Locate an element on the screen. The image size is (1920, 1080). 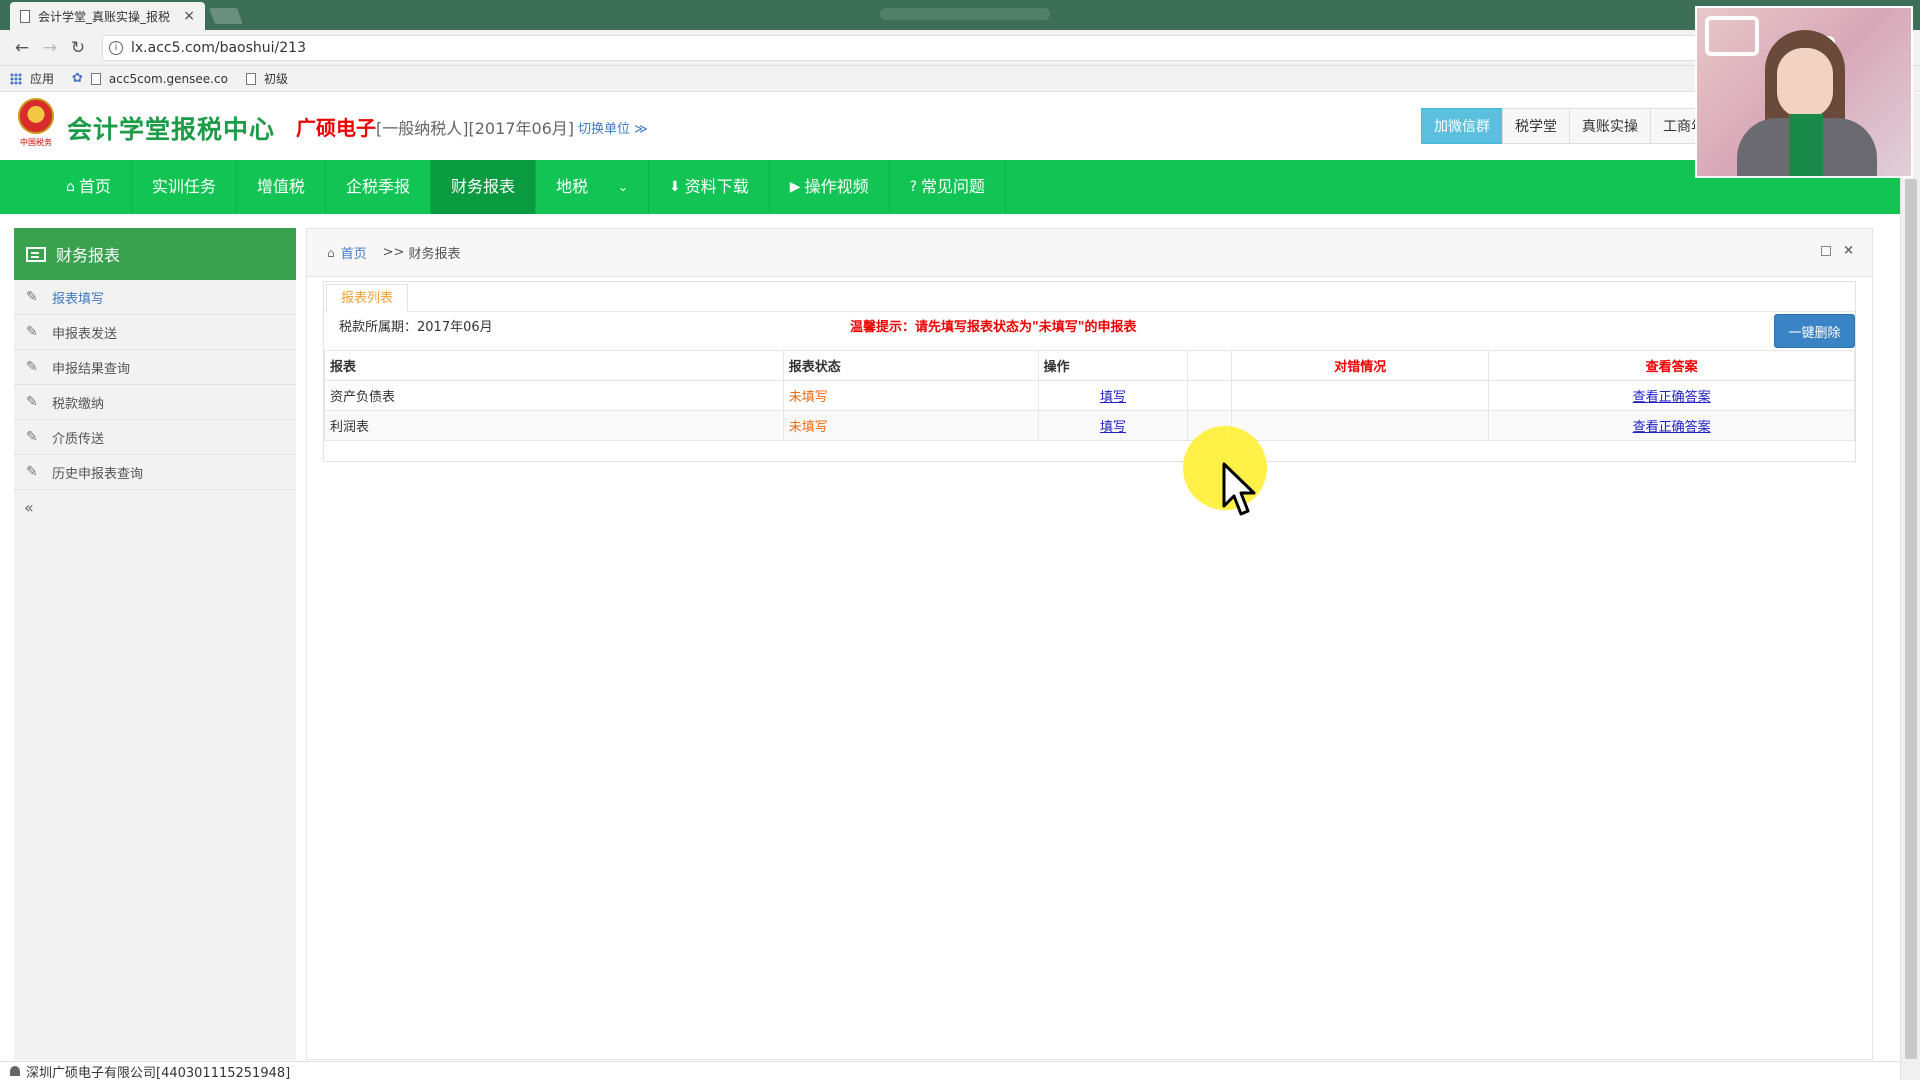
sidebar-item-tax-payment: ✎ 税款缴纳 is located at coordinates (155, 402).